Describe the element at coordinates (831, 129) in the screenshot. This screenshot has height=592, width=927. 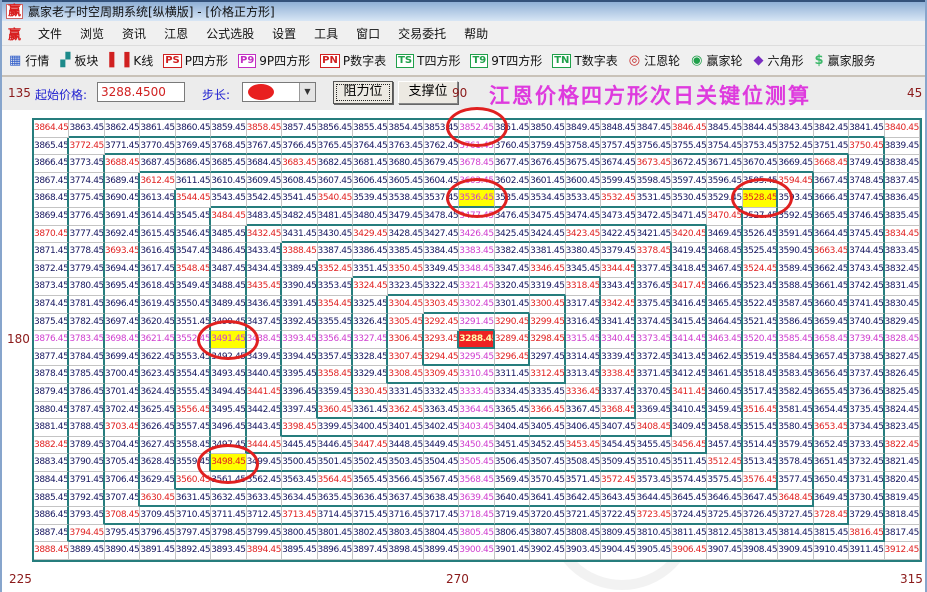
I see `price-cell: 3842.45` at that location.